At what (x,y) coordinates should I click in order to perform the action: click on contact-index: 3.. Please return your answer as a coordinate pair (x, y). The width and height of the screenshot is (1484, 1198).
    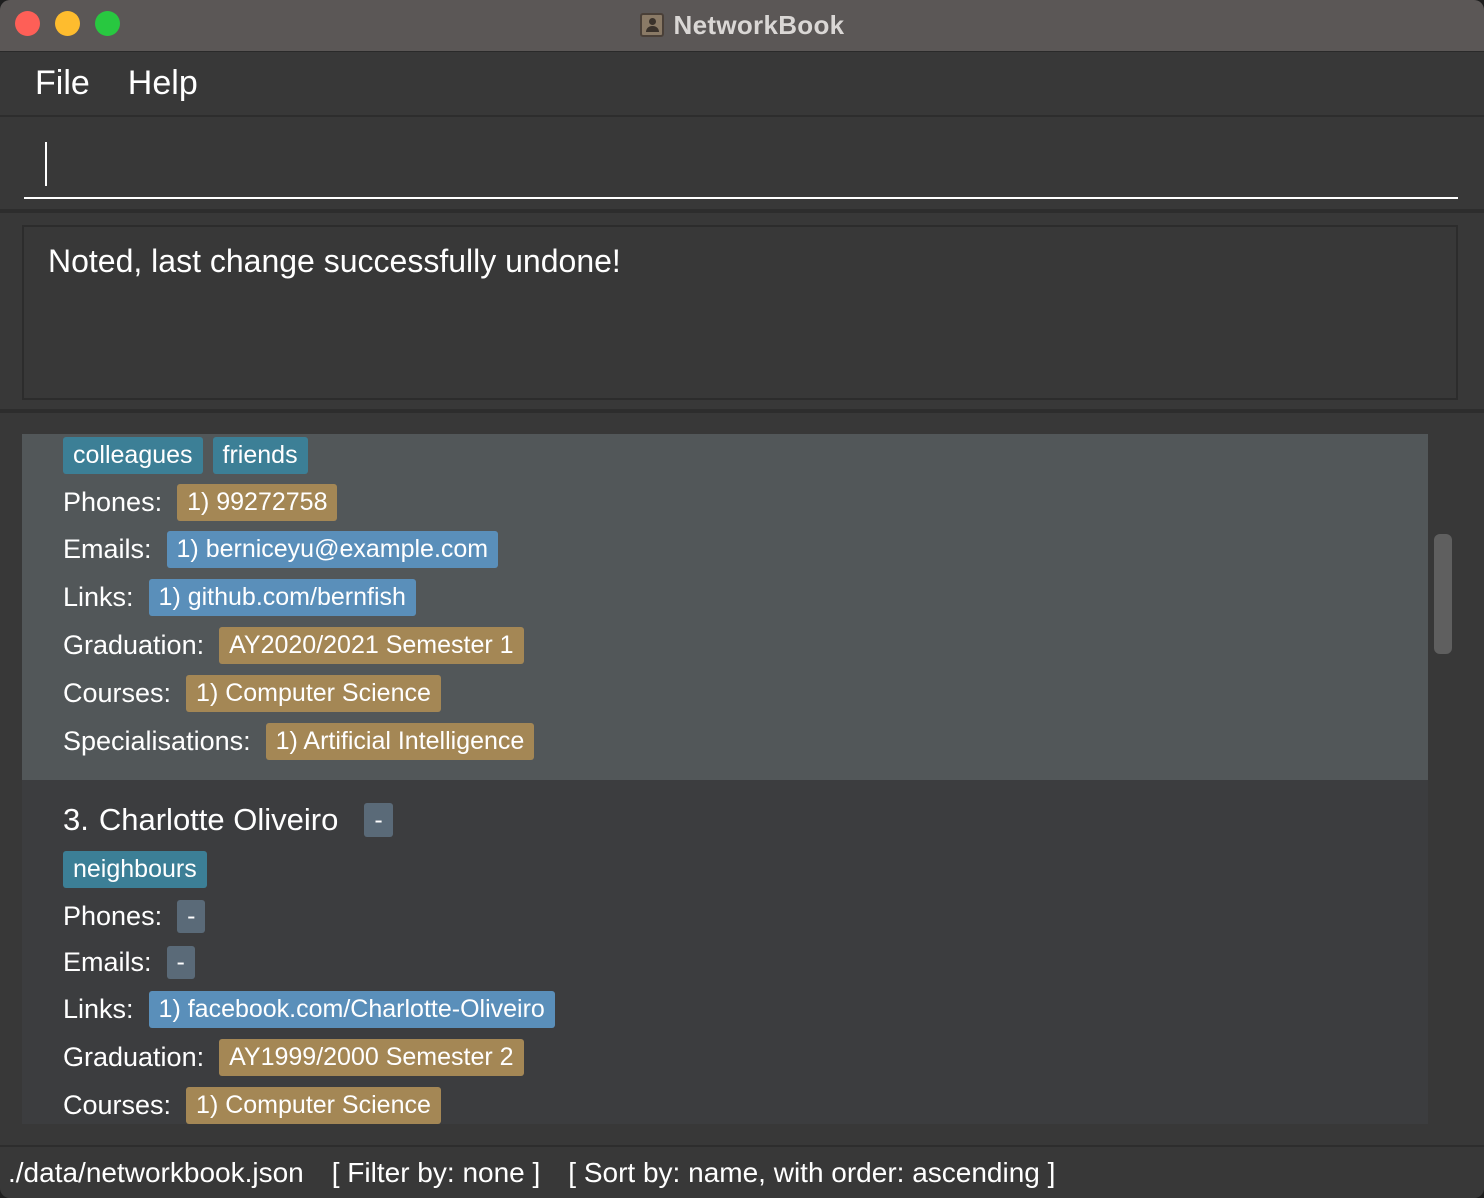
    Looking at the image, I should click on (76, 819).